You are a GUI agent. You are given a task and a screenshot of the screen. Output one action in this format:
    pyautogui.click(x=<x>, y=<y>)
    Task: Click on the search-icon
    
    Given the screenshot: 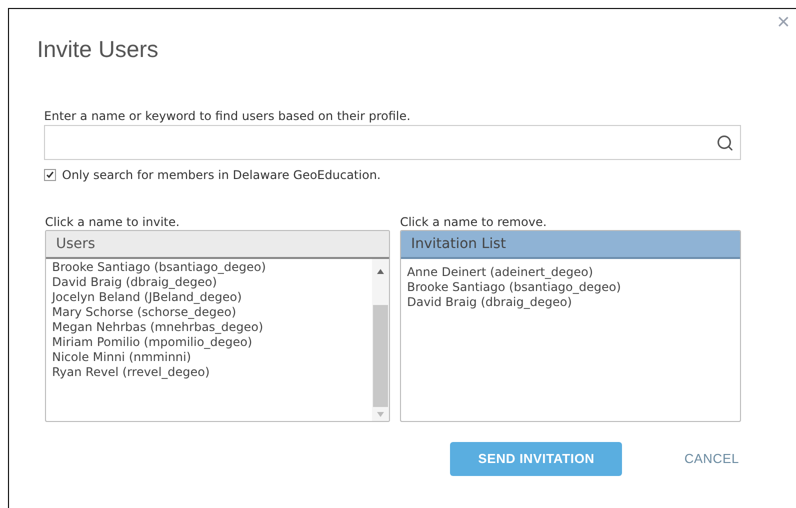 What is the action you would take?
    pyautogui.click(x=725, y=143)
    